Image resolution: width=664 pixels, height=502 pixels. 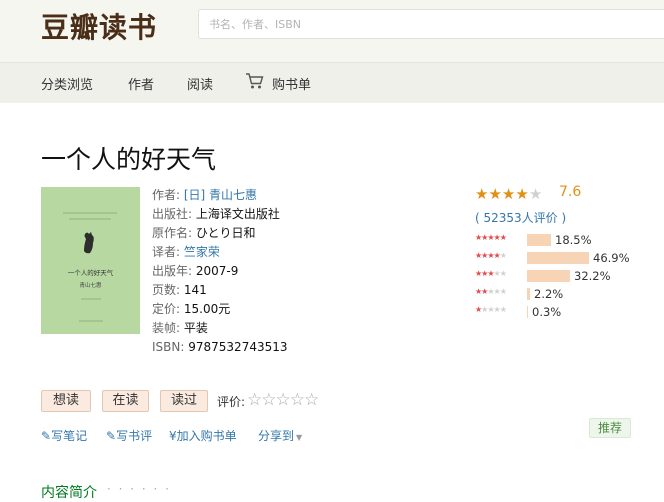 I want to click on chevron-down-icon: ▼, so click(x=299, y=437).